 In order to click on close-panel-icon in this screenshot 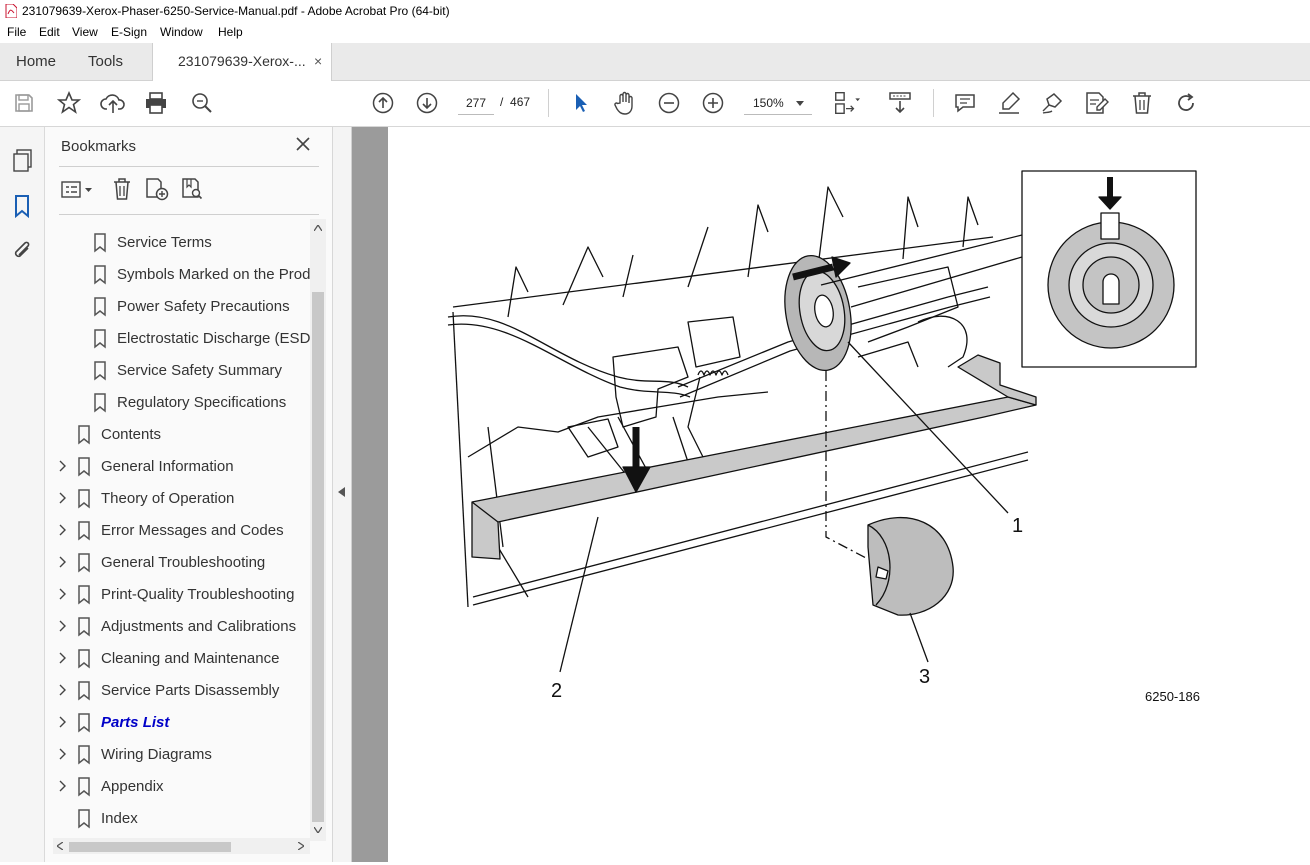, I will do `click(303, 144)`.